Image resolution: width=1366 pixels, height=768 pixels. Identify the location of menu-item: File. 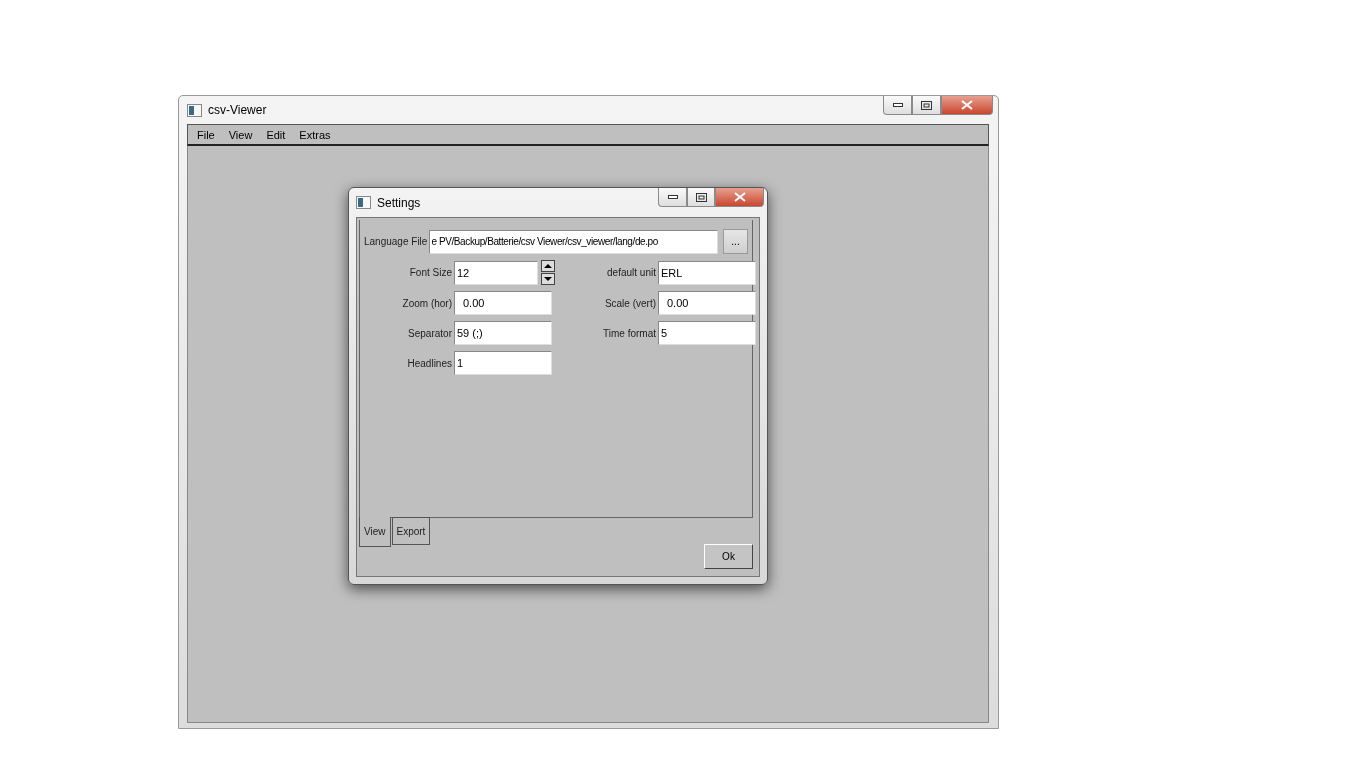
(206, 134).